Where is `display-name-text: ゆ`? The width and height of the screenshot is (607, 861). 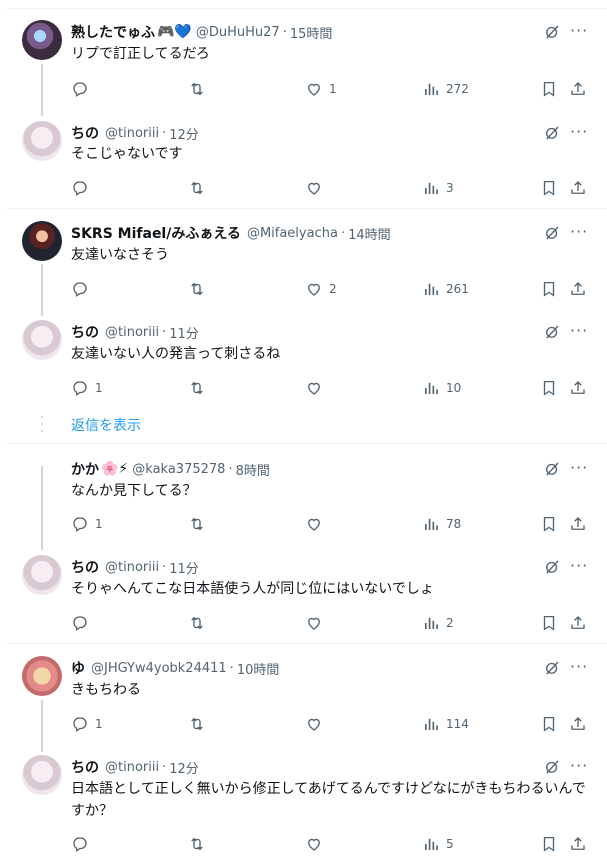 display-name-text: ゆ is located at coordinates (78, 668).